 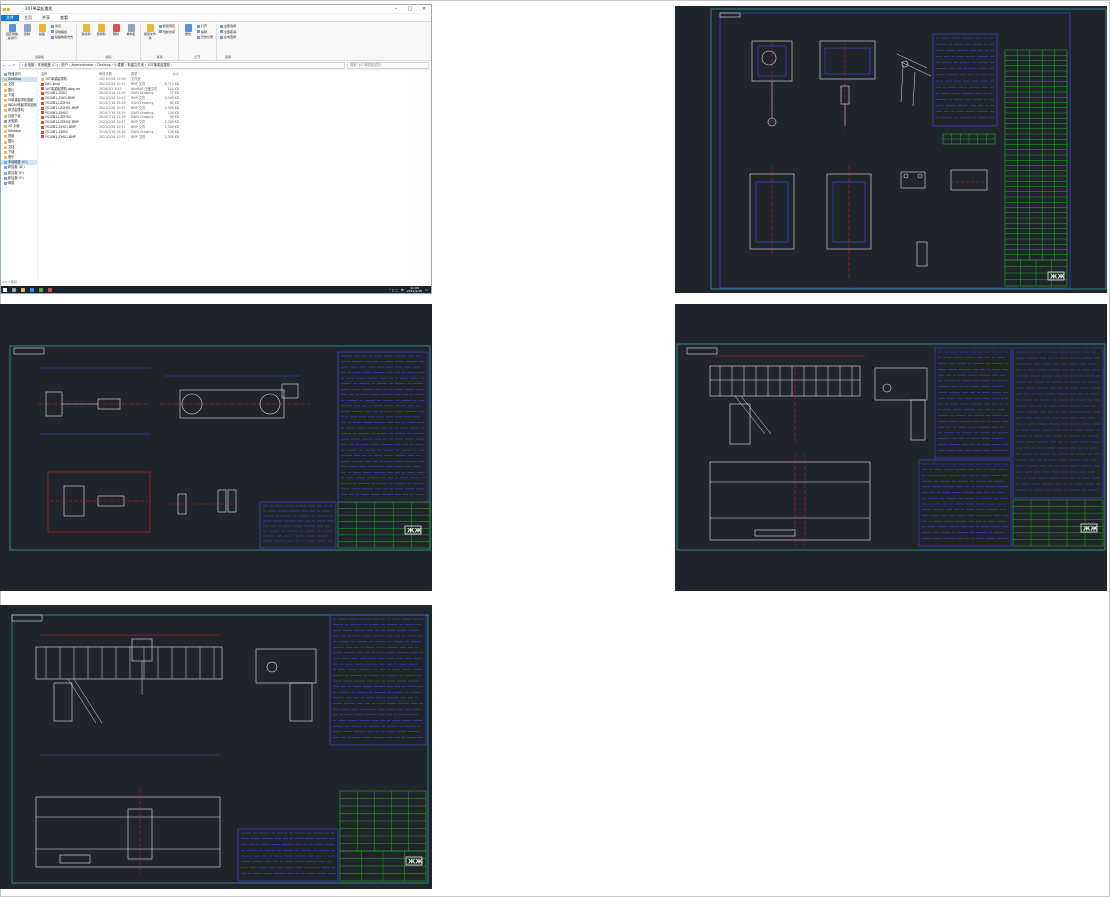 I want to click on tab-share: 共享, so click(x=46, y=18).